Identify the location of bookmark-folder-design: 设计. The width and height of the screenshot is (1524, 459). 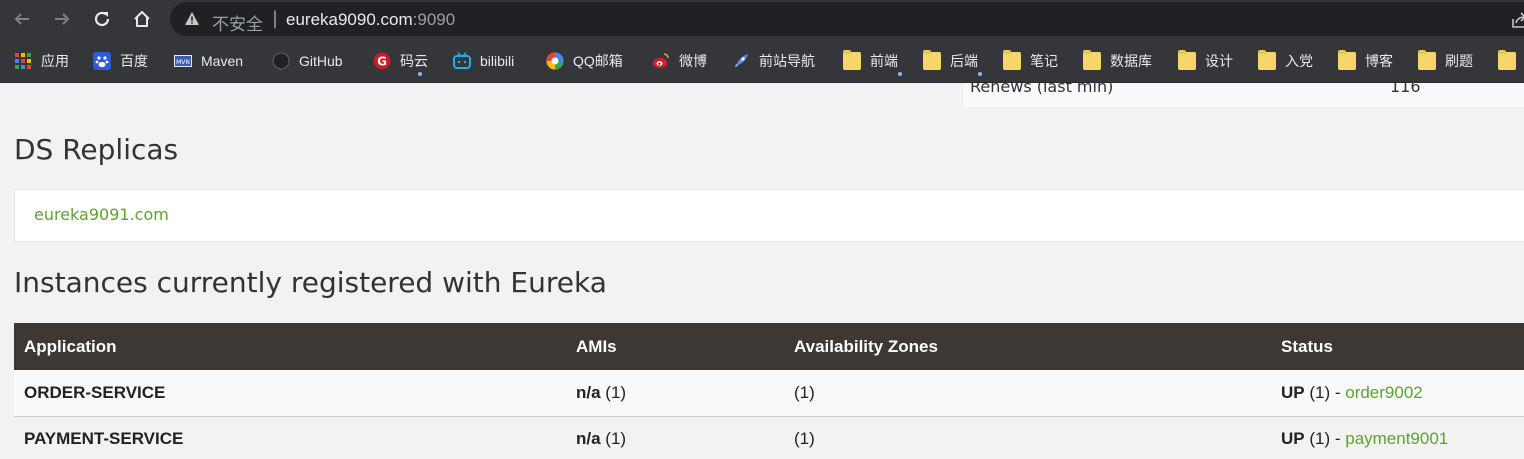
(1205, 61).